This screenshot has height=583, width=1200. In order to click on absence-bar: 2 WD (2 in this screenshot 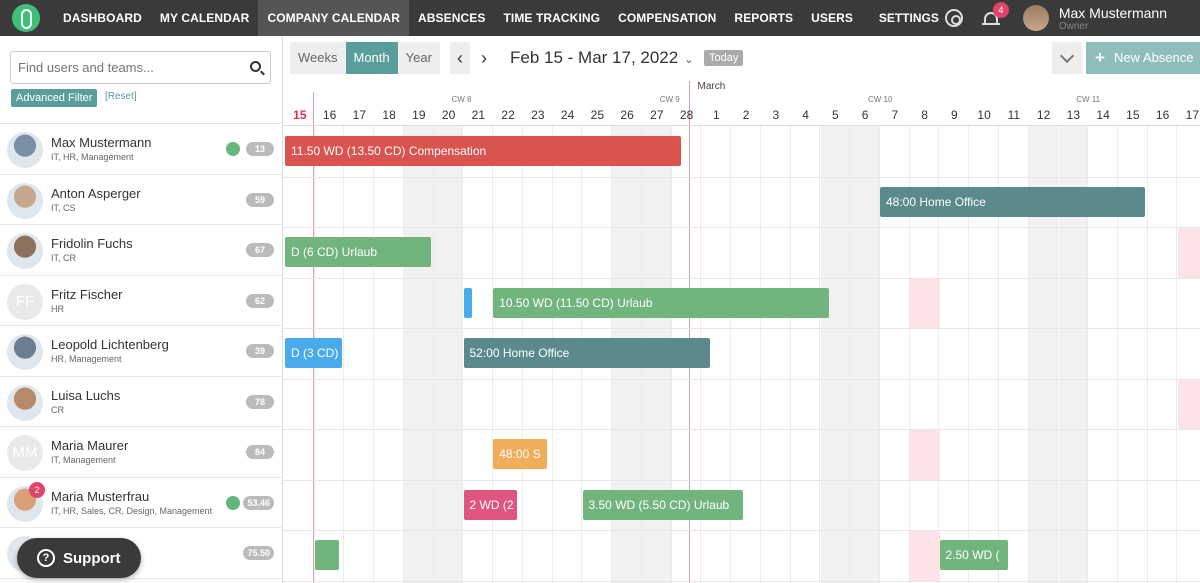, I will do `click(490, 504)`.